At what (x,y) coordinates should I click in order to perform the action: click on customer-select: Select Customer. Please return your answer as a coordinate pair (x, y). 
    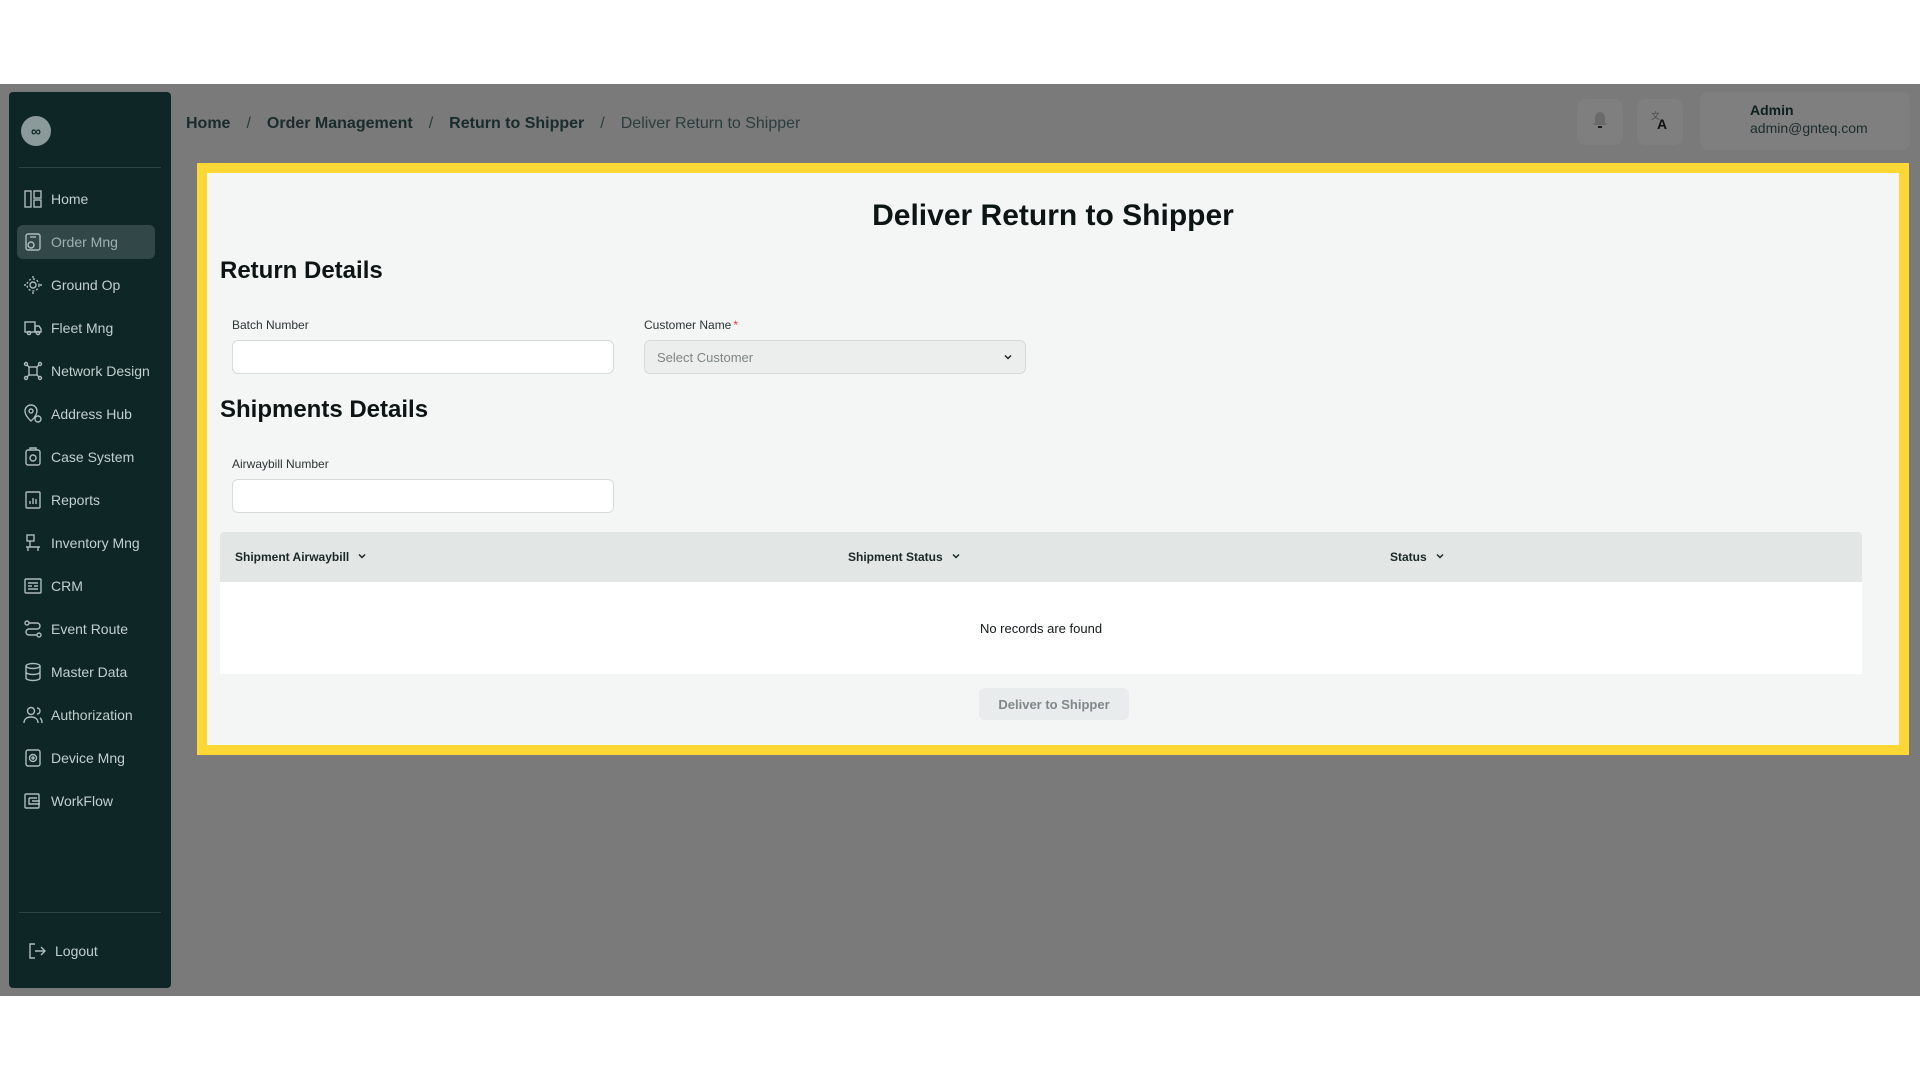
    Looking at the image, I should click on (835, 357).